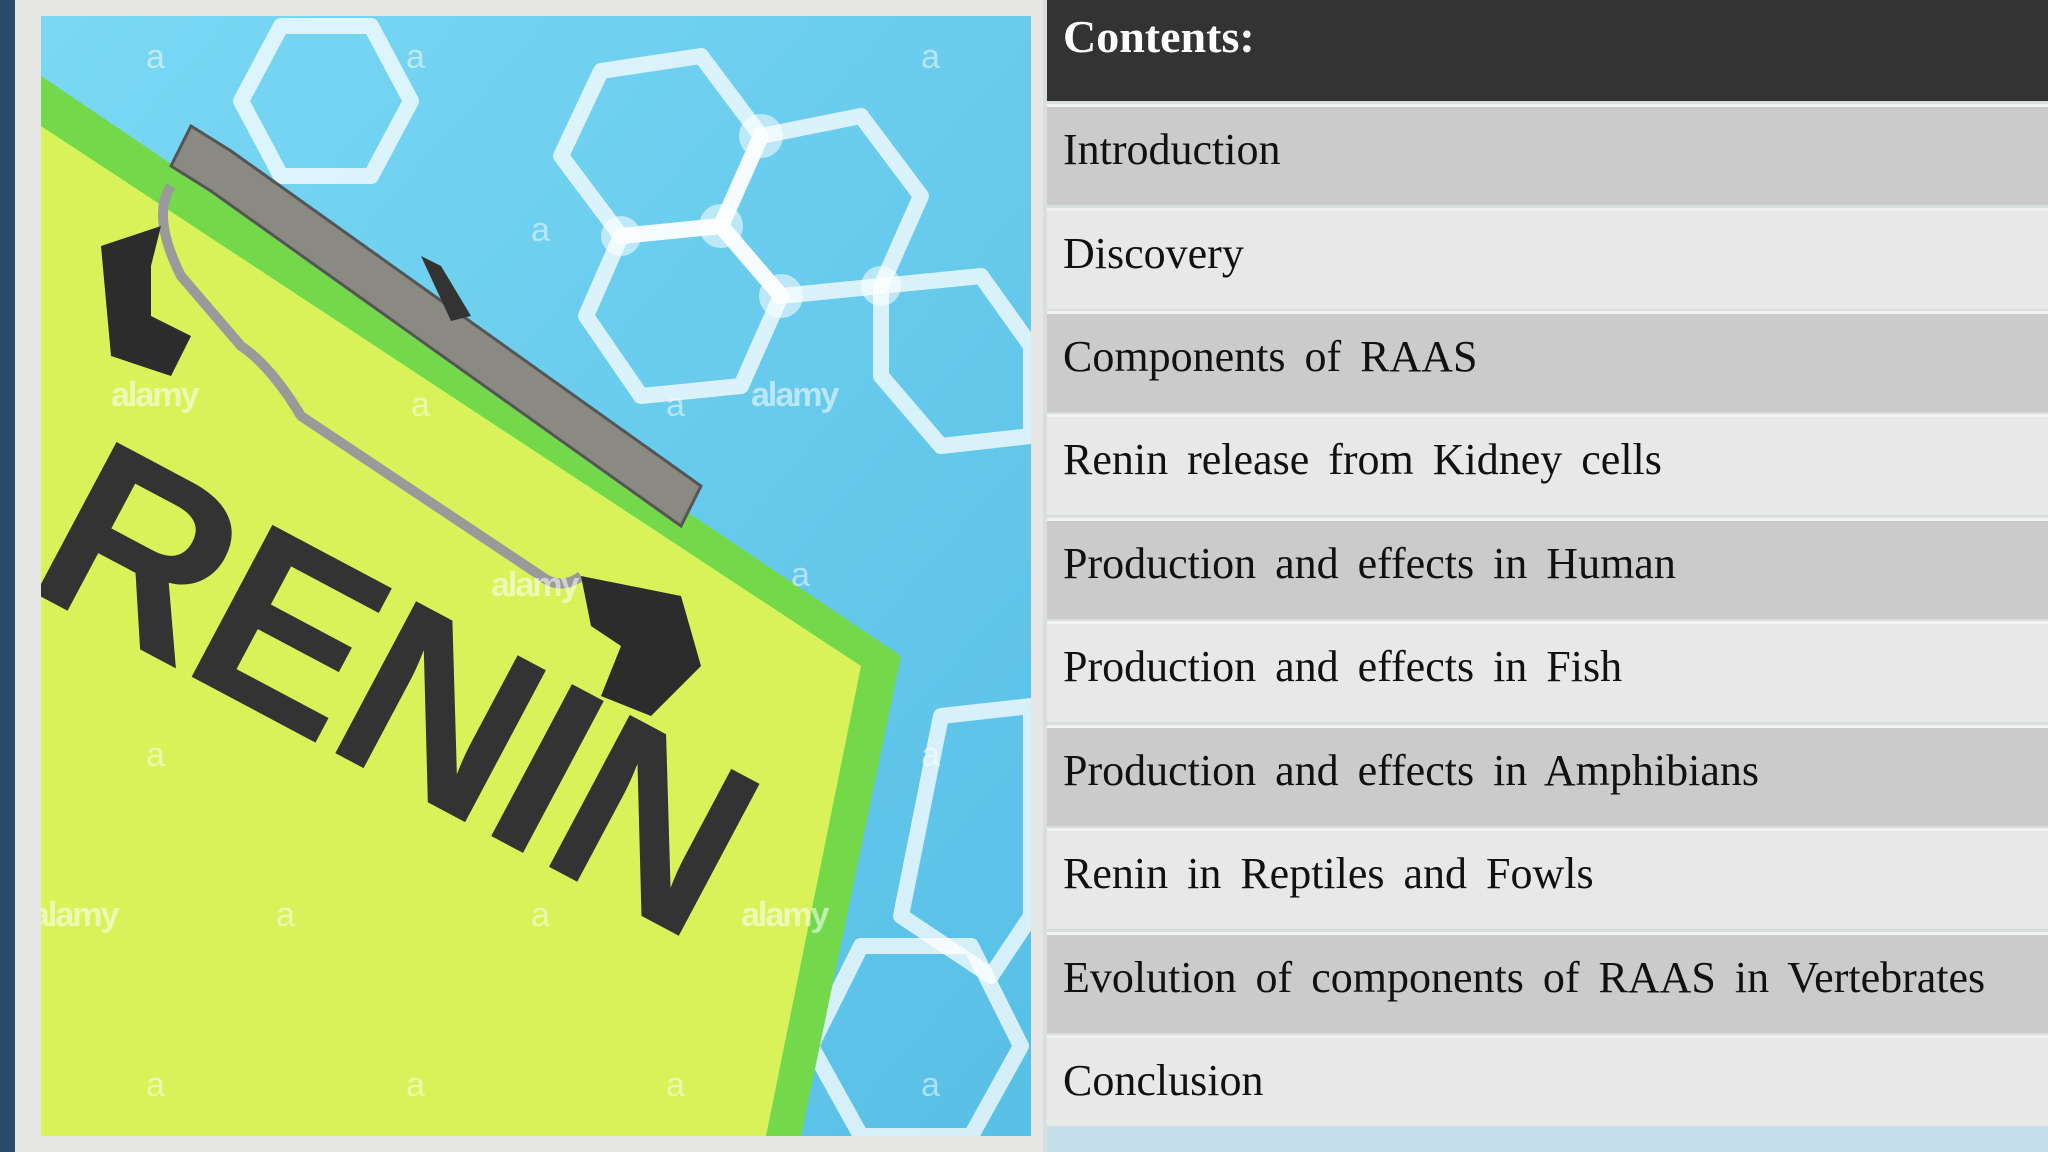 The height and width of the screenshot is (1152, 2048). What do you see at coordinates (1547, 1139) in the screenshot?
I see `bottom-strip` at bounding box center [1547, 1139].